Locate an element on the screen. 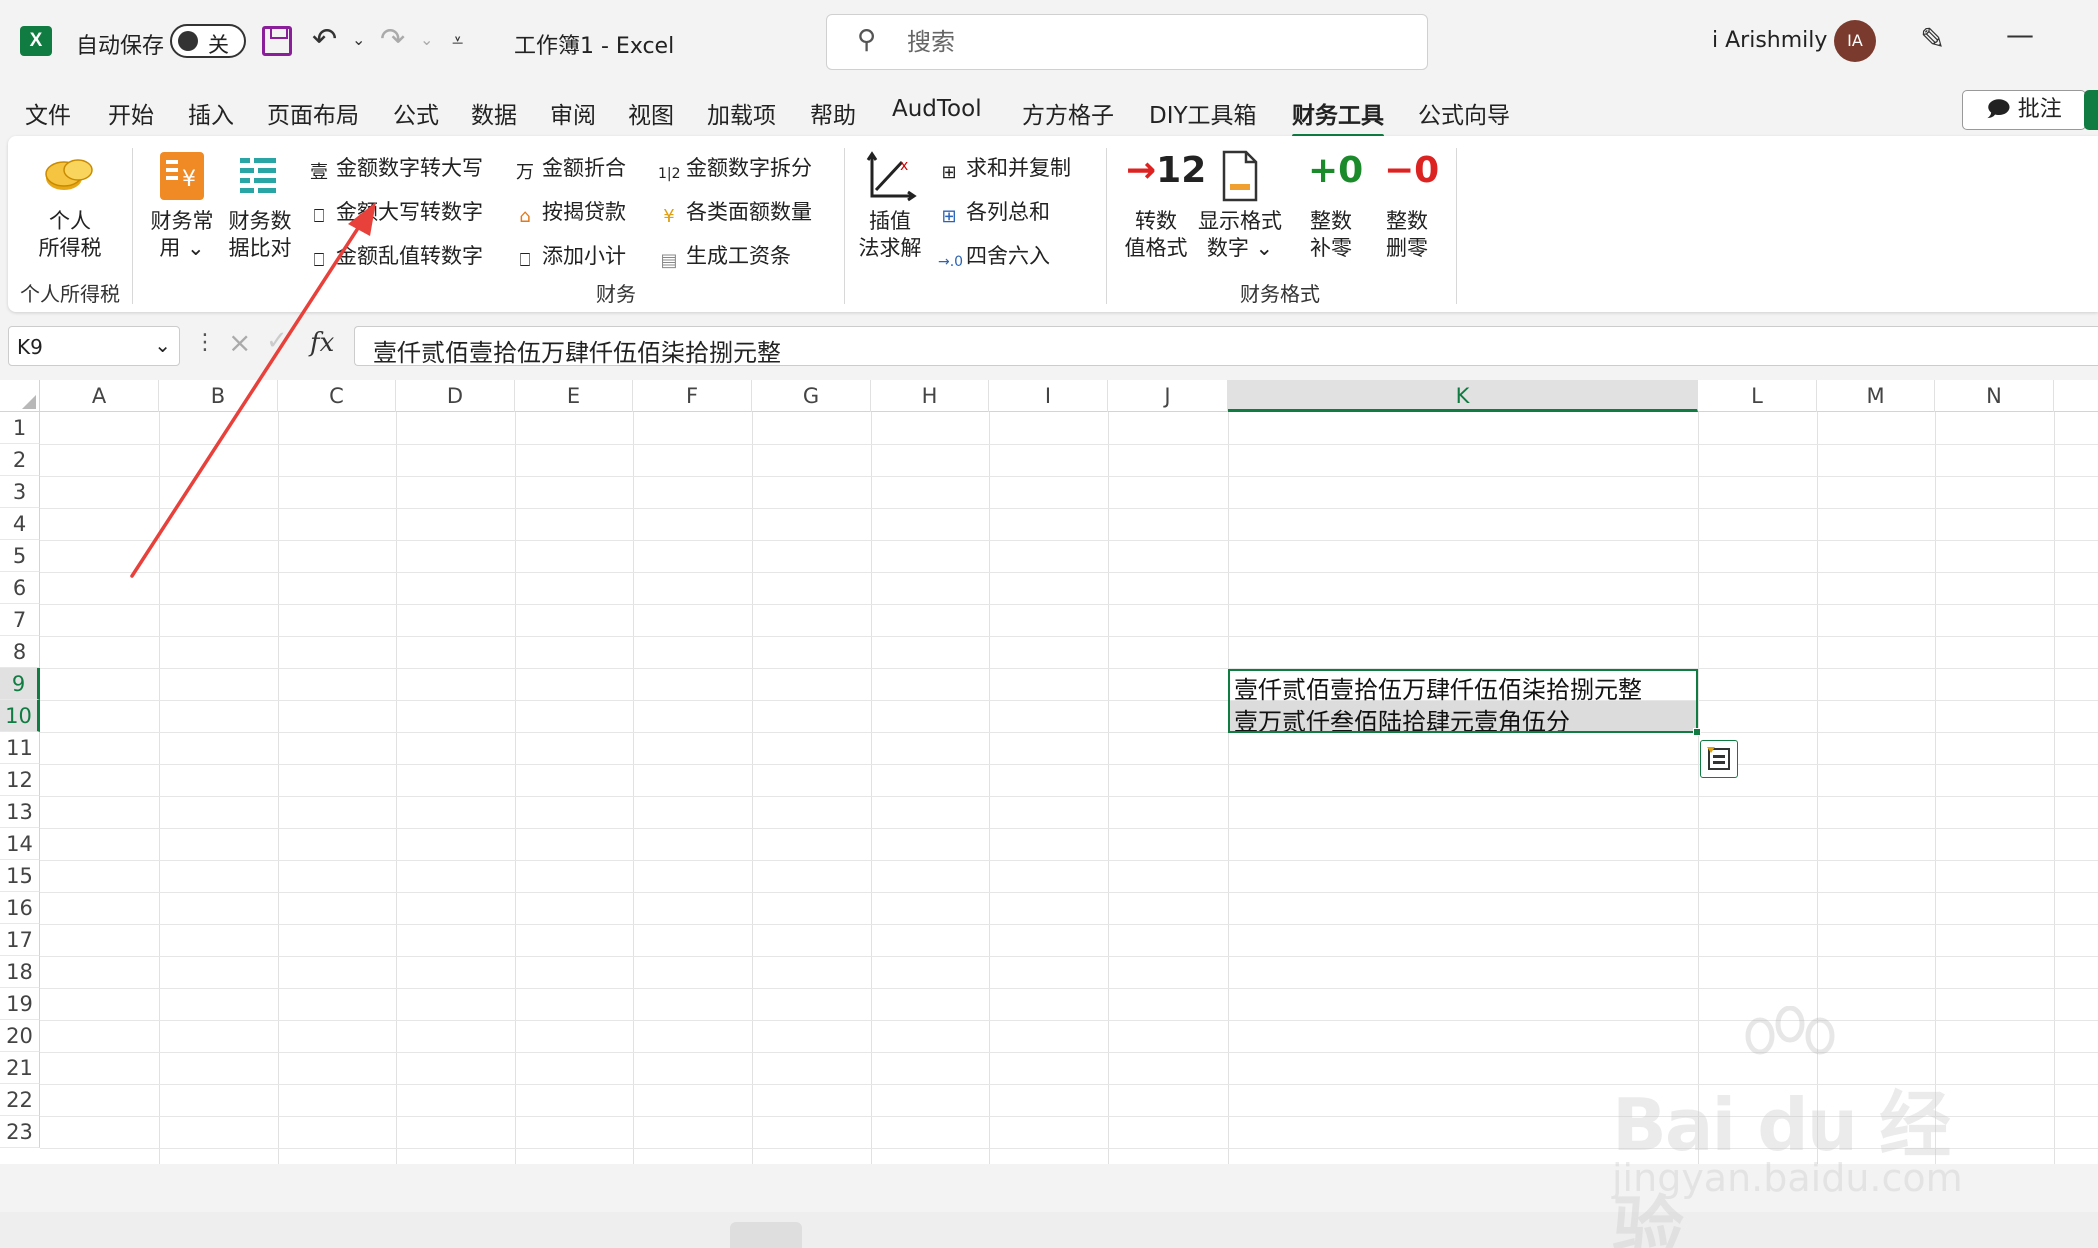 This screenshot has height=1248, width=2098. pen-icon: ✎ is located at coordinates (1932, 39).